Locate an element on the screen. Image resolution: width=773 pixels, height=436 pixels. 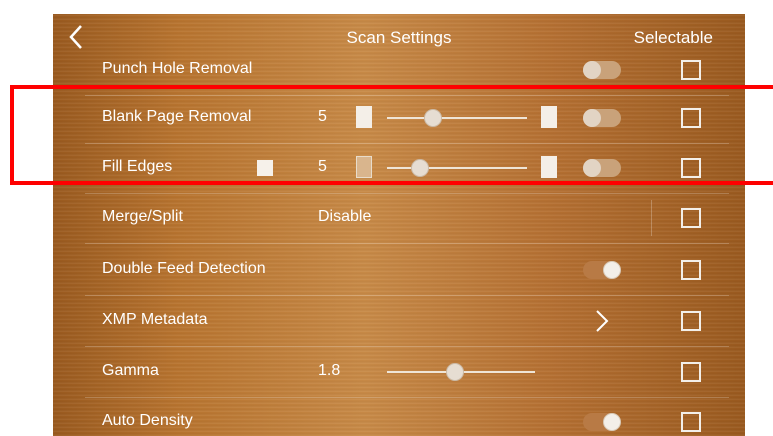
row-gamma: Gamma 1.8 is located at coordinates (399, 372).